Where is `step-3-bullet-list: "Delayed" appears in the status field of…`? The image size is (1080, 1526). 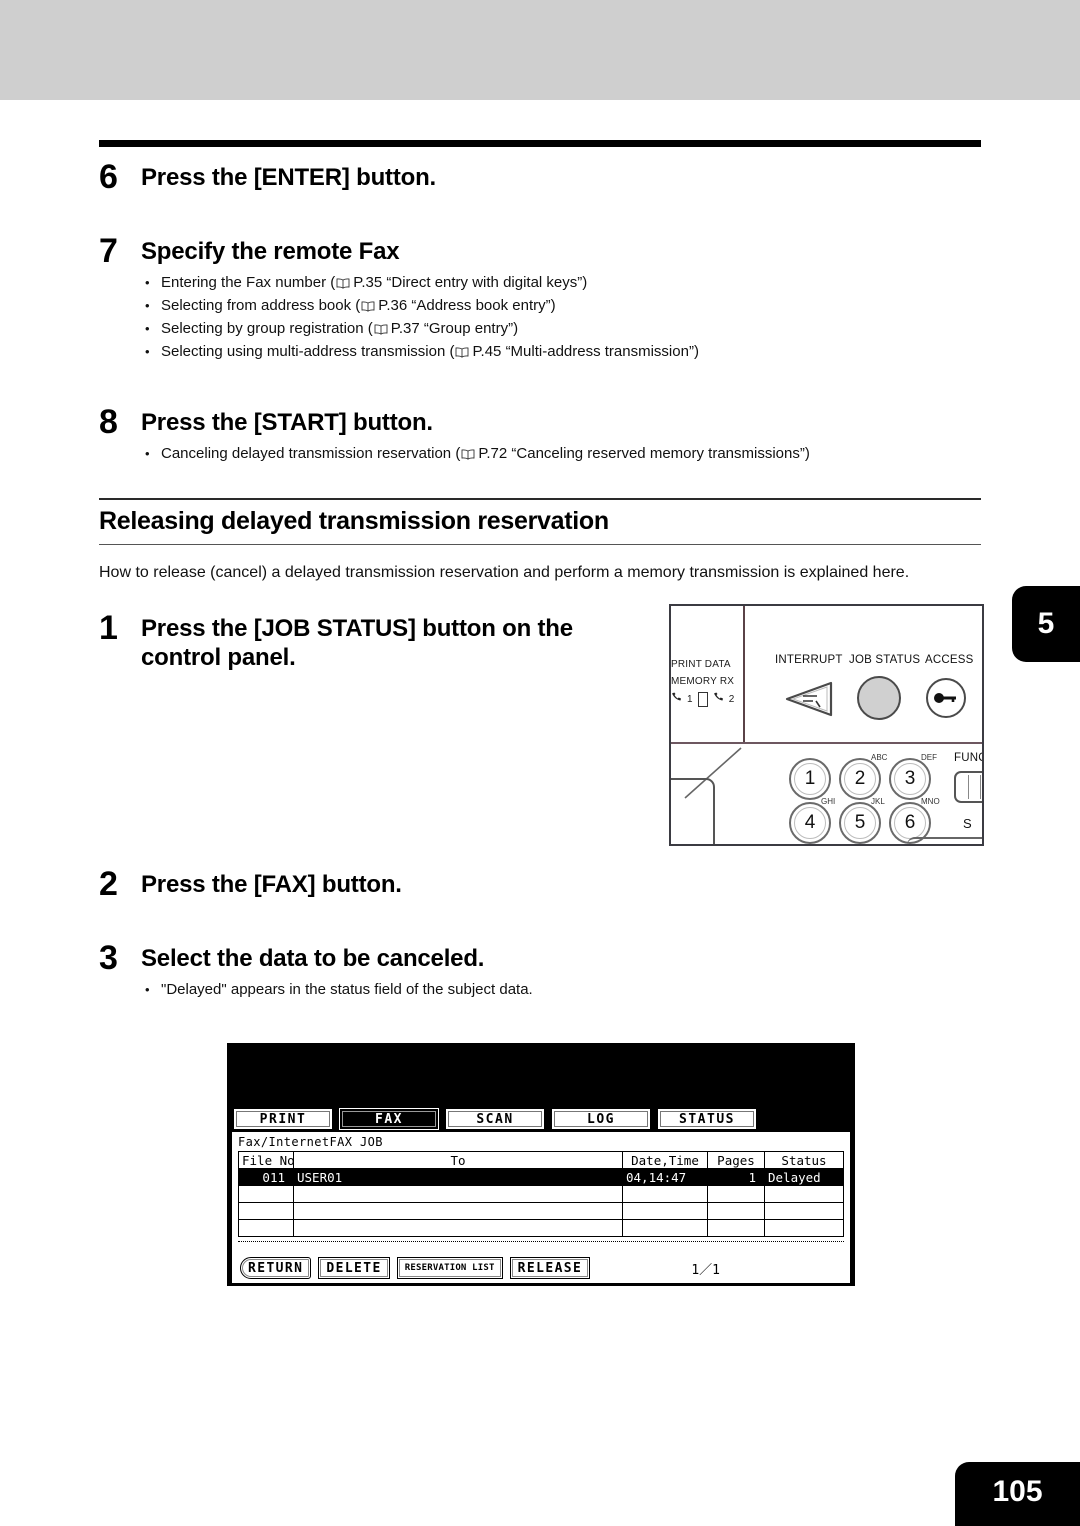 step-3-bullet-list: "Delayed" appears in the status field of… is located at coordinates (561, 989).